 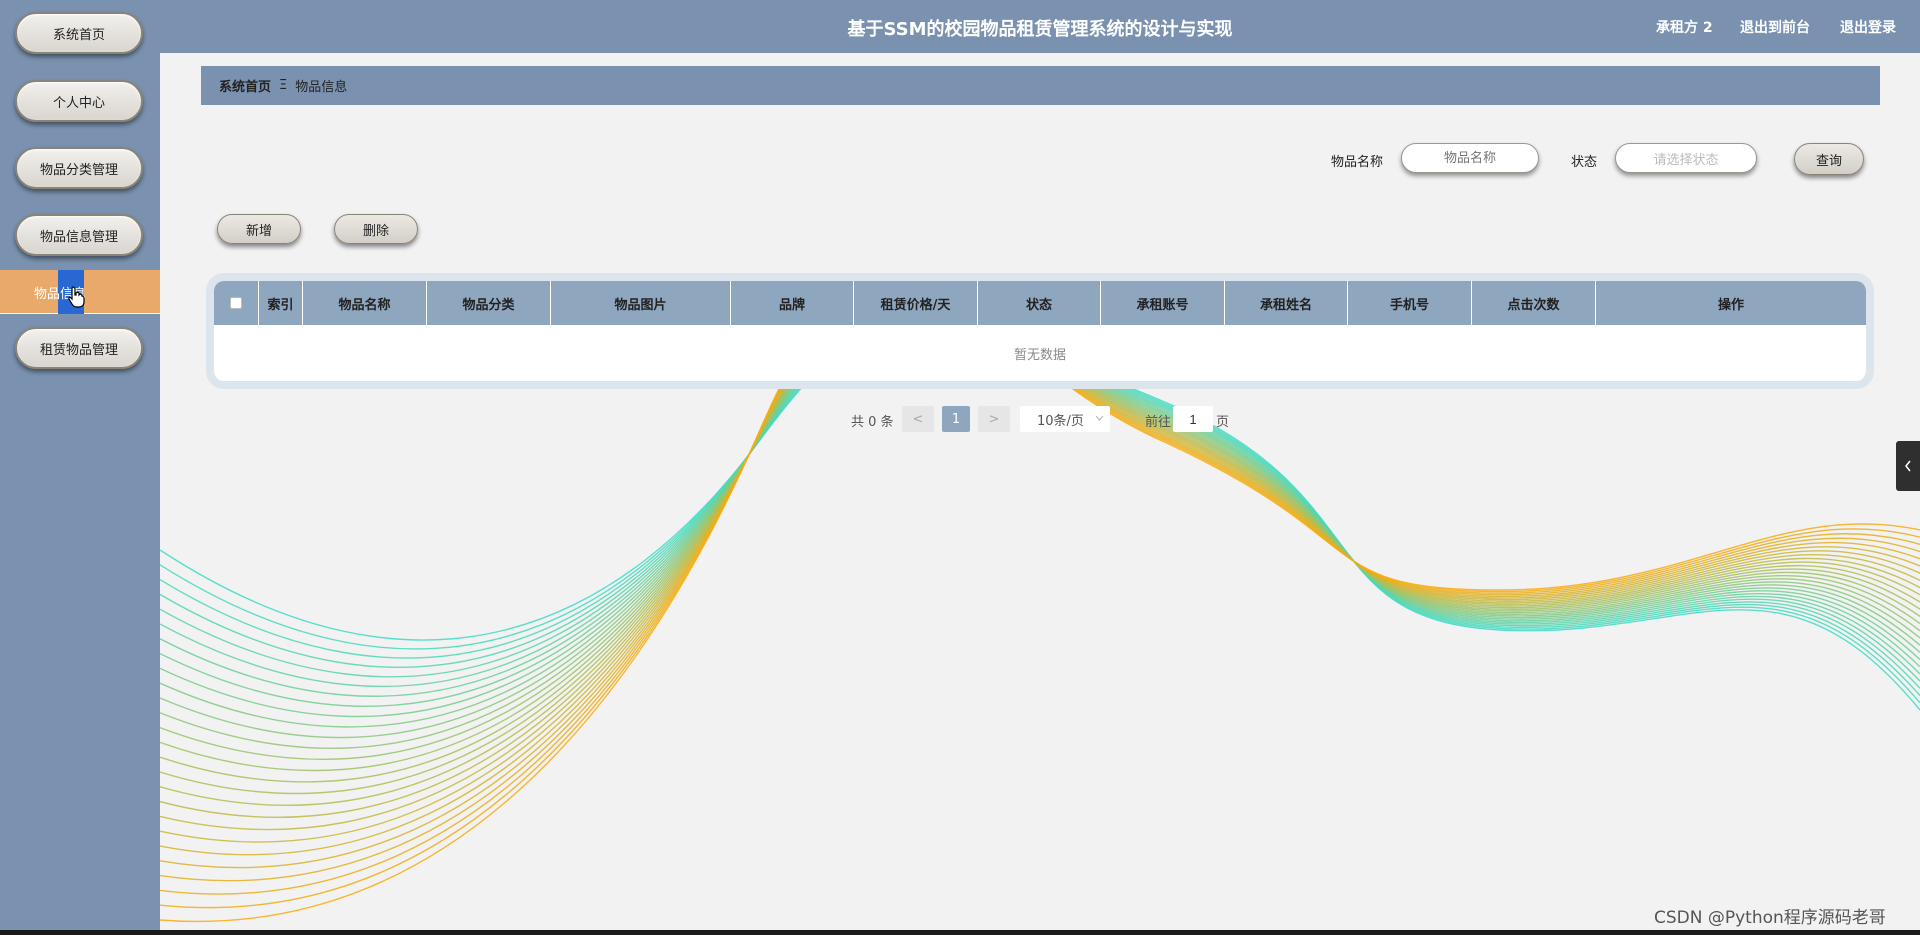 I want to click on status-select: 请选择状态, so click(x=1686, y=158).